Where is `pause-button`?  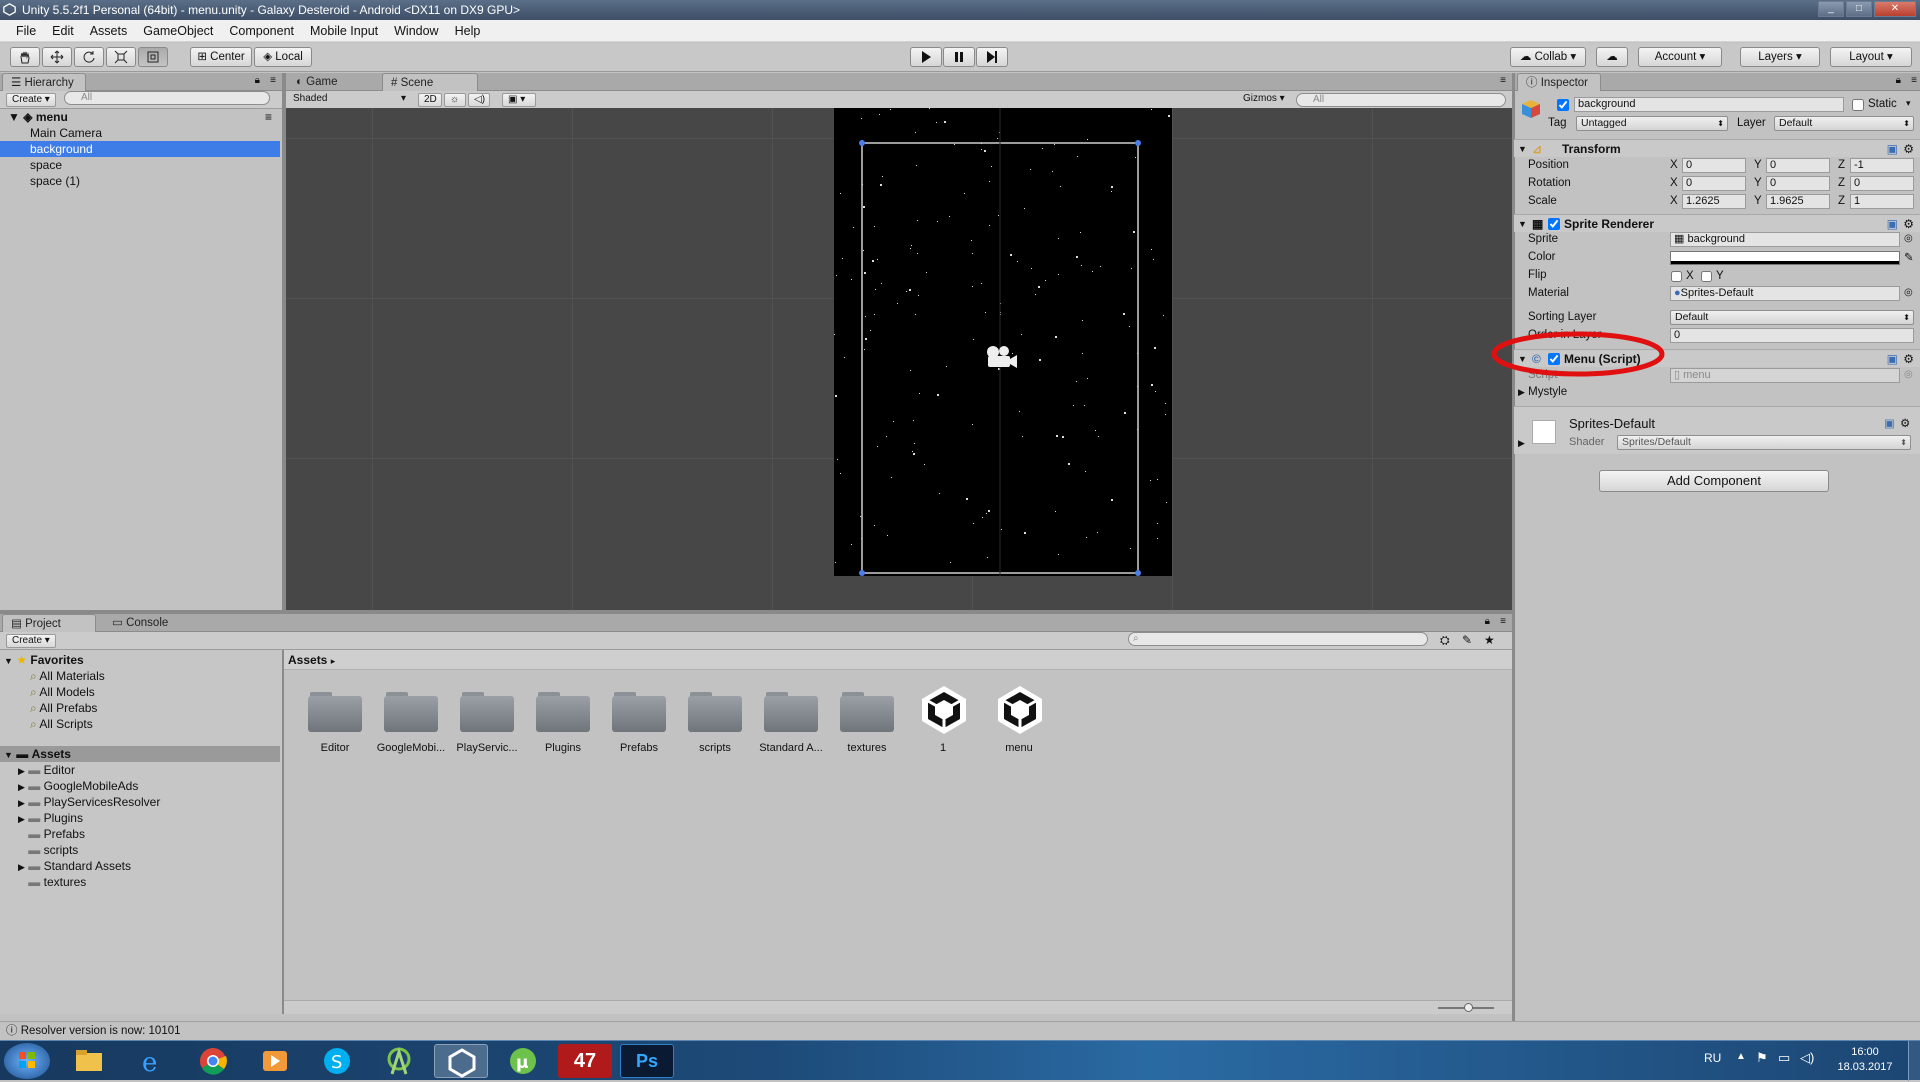
pause-button is located at coordinates (959, 57).